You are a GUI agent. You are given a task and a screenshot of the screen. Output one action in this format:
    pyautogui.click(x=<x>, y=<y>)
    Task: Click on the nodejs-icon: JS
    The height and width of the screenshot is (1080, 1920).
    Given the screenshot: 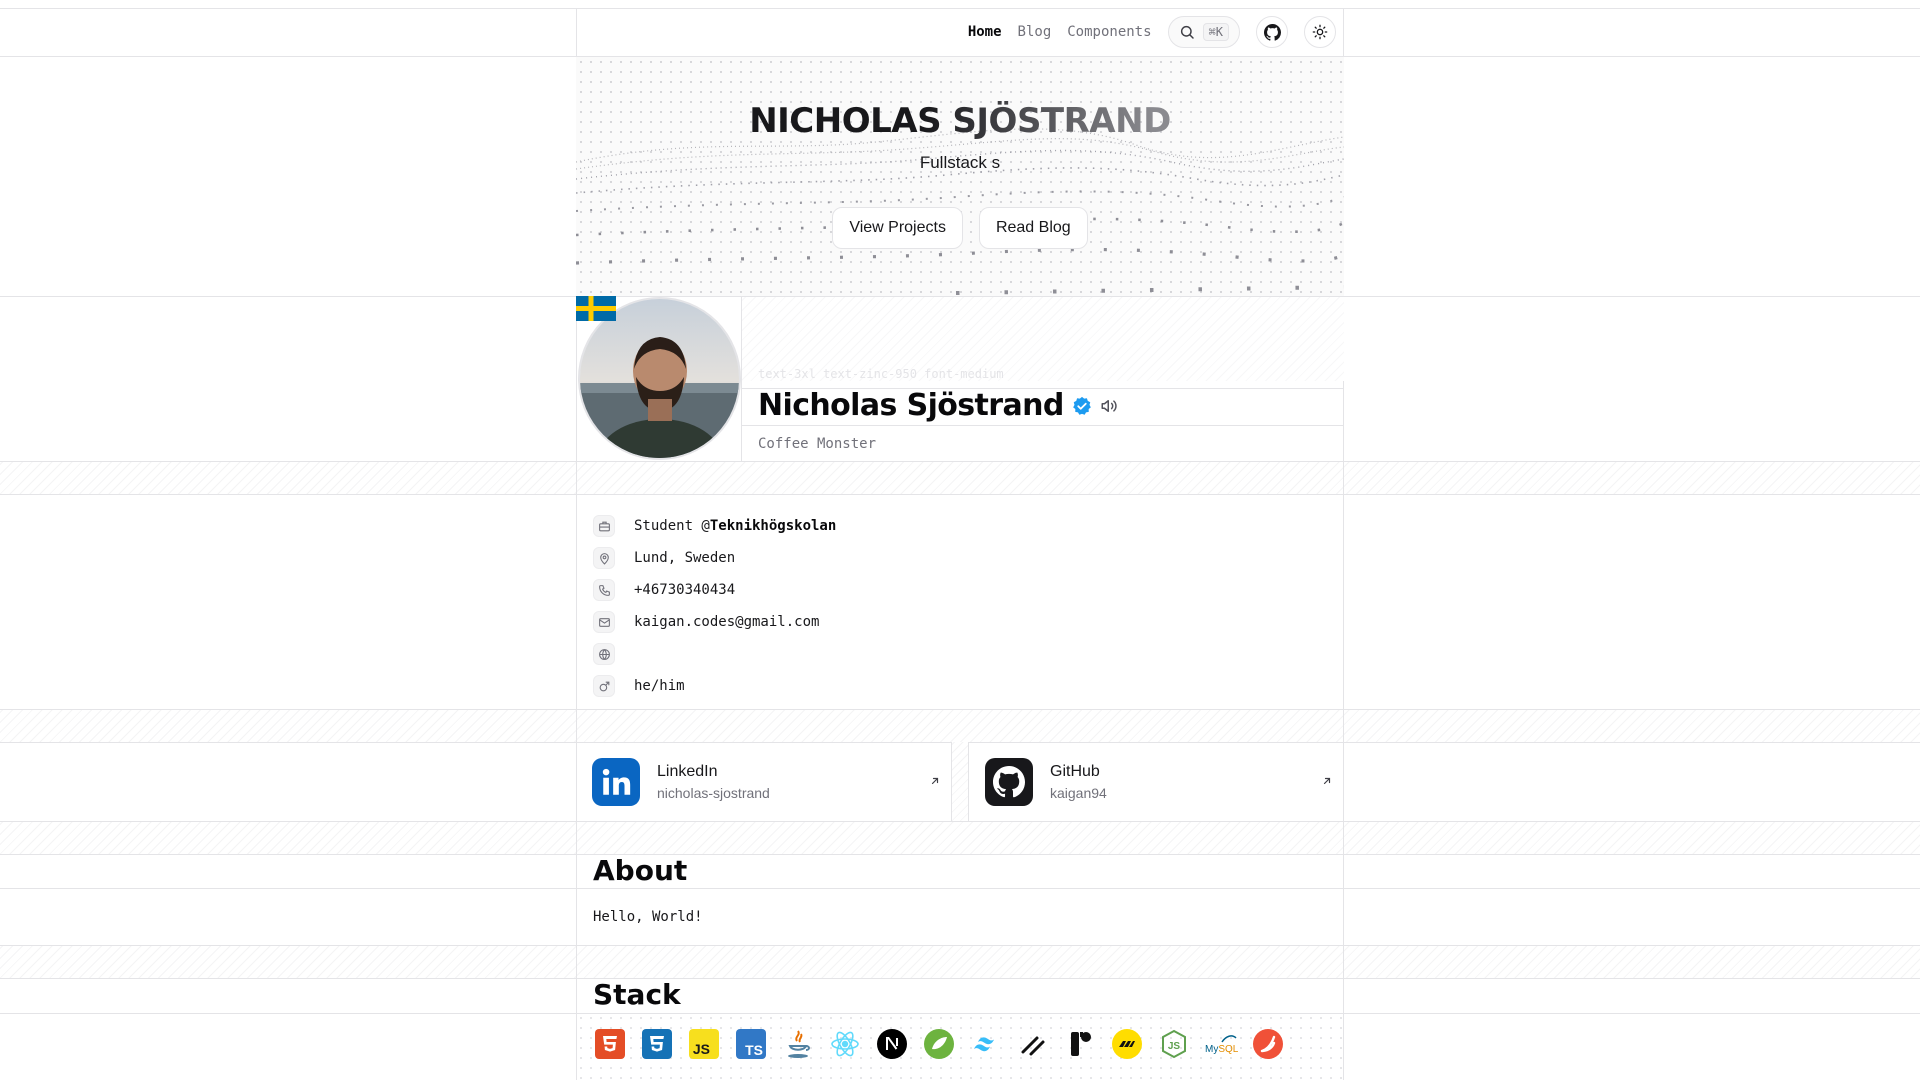 What is the action you would take?
    pyautogui.click(x=1174, y=1044)
    